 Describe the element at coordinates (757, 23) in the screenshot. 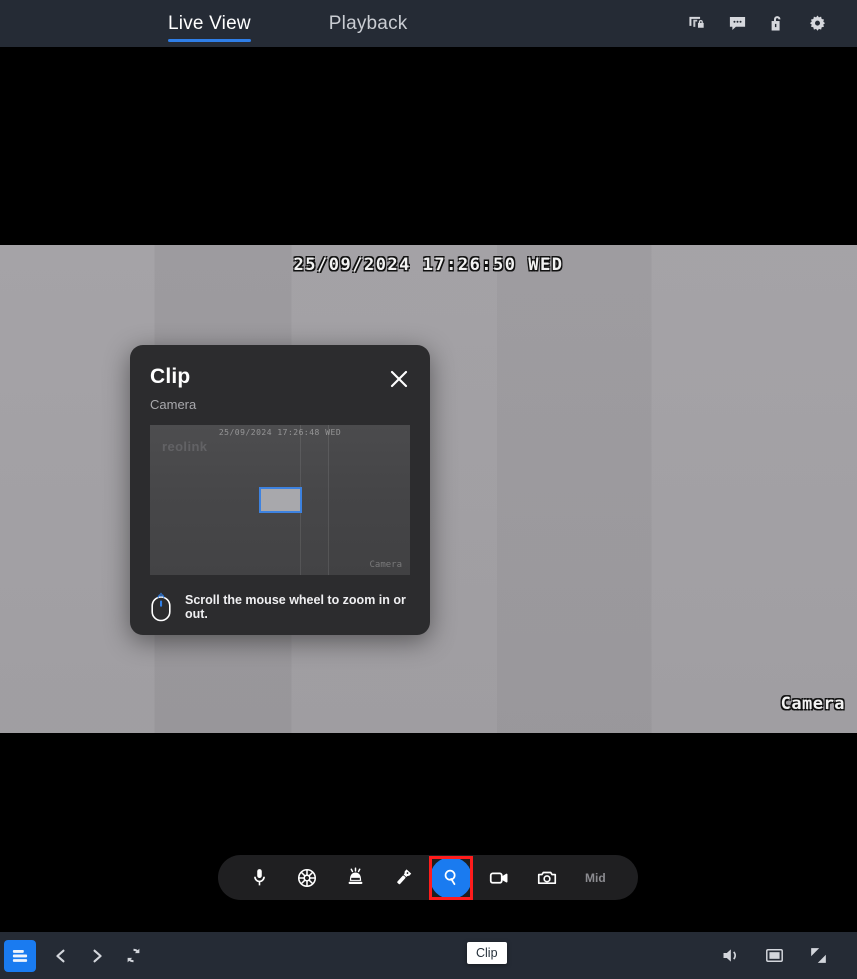

I see `top-bar-icon-group` at that location.